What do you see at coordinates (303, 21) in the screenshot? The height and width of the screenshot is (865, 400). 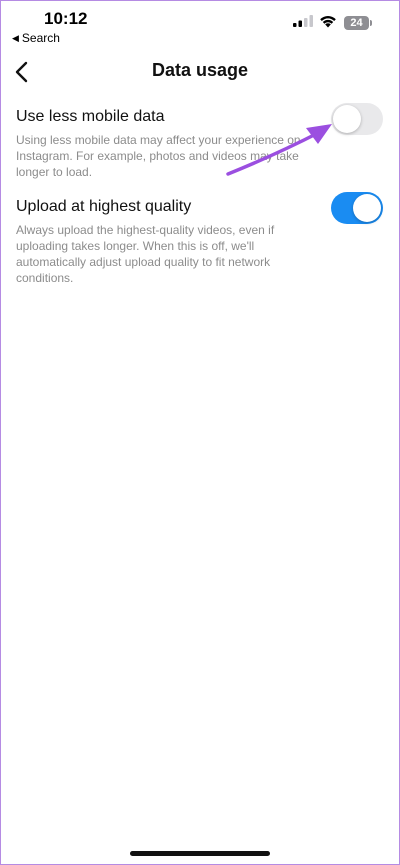 I see `cellular-signal-icon` at bounding box center [303, 21].